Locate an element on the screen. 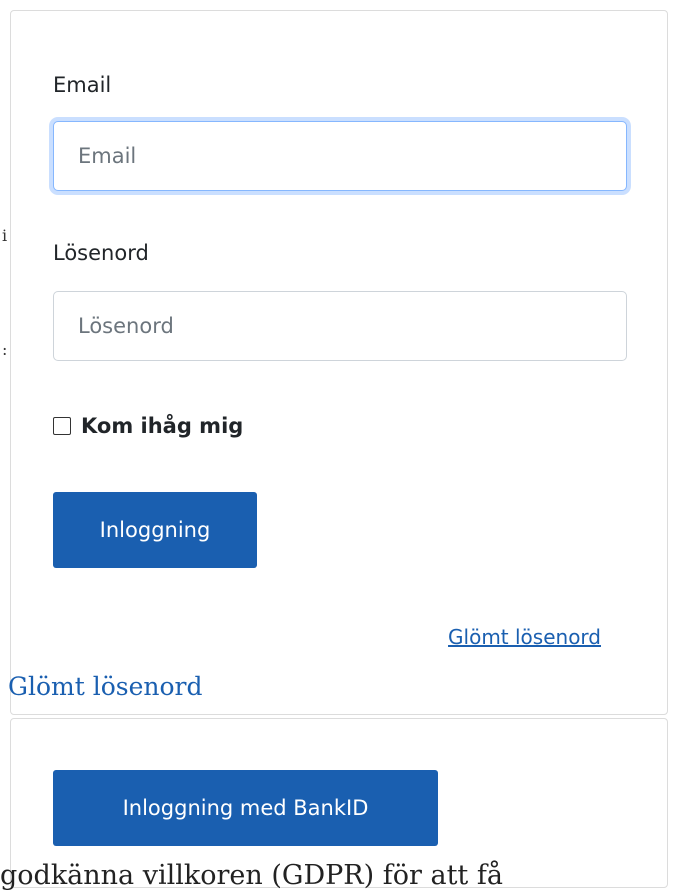 The height and width of the screenshot is (891, 673). remember-me-row: Kom ihåg mig is located at coordinates (148, 426).